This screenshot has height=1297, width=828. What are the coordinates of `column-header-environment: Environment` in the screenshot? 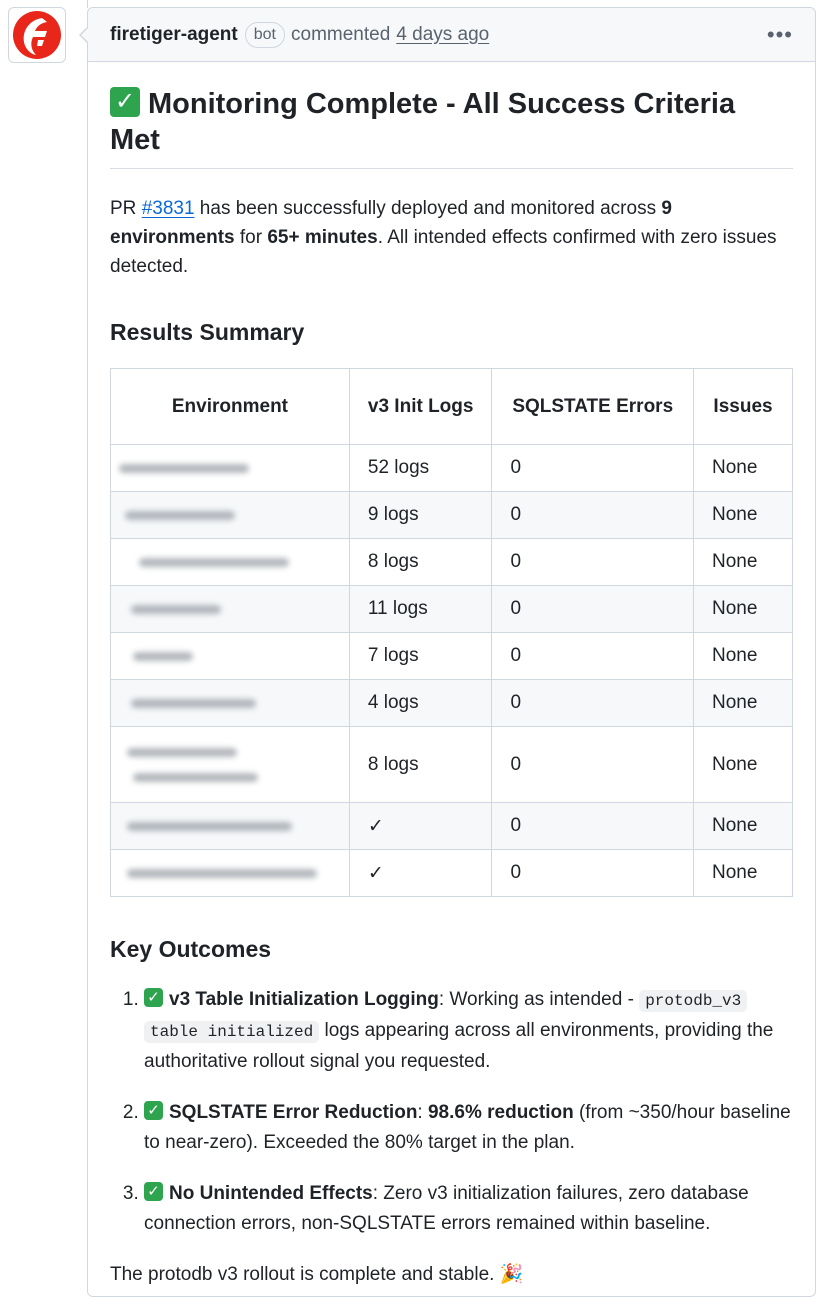 It's located at (230, 406).